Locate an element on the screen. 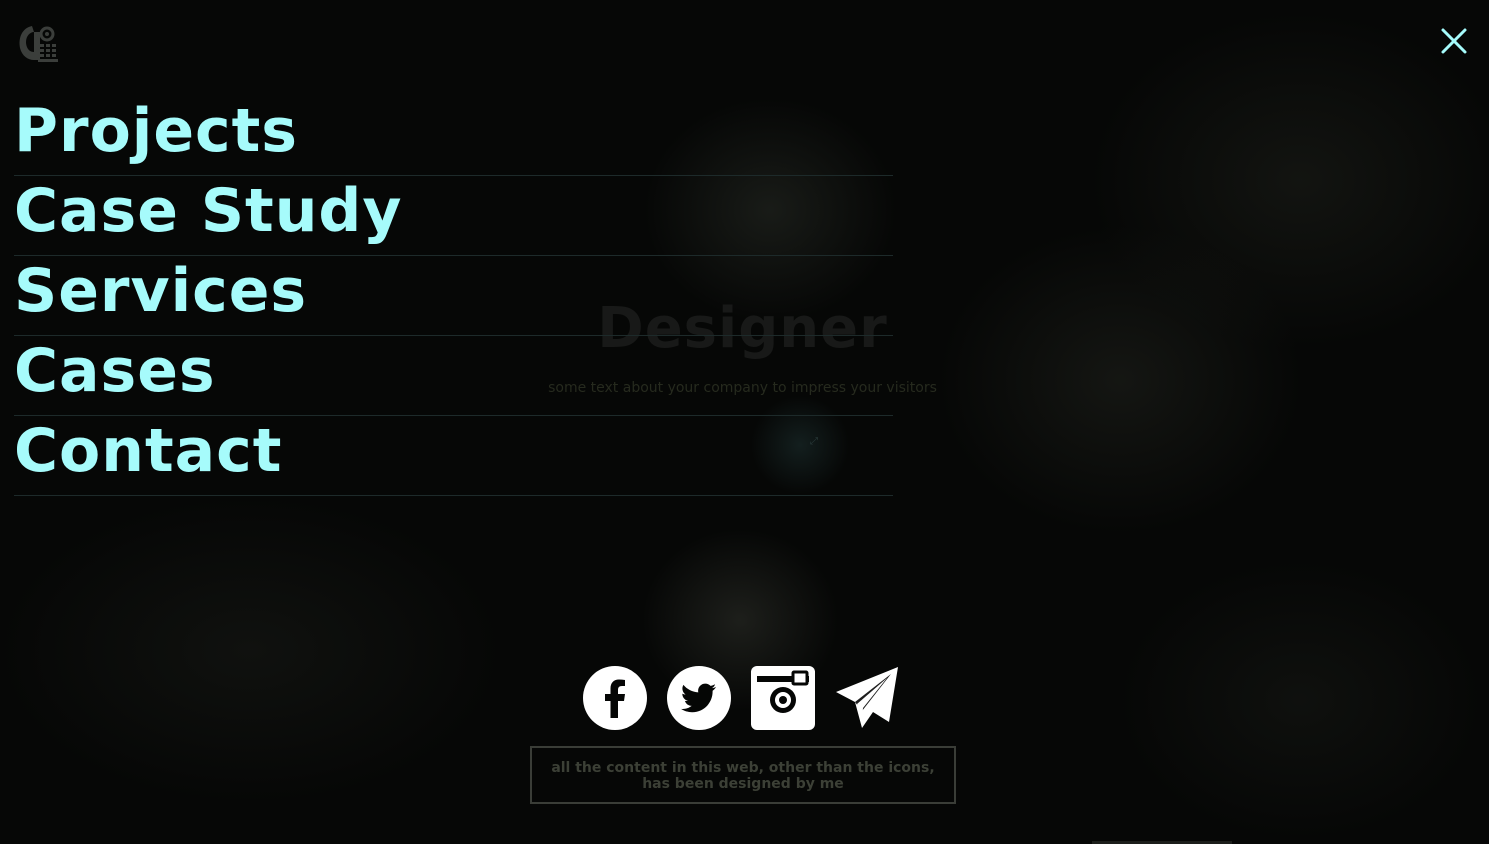 The image size is (1489, 844). menu-item-cases: Cases is located at coordinates (453, 376).